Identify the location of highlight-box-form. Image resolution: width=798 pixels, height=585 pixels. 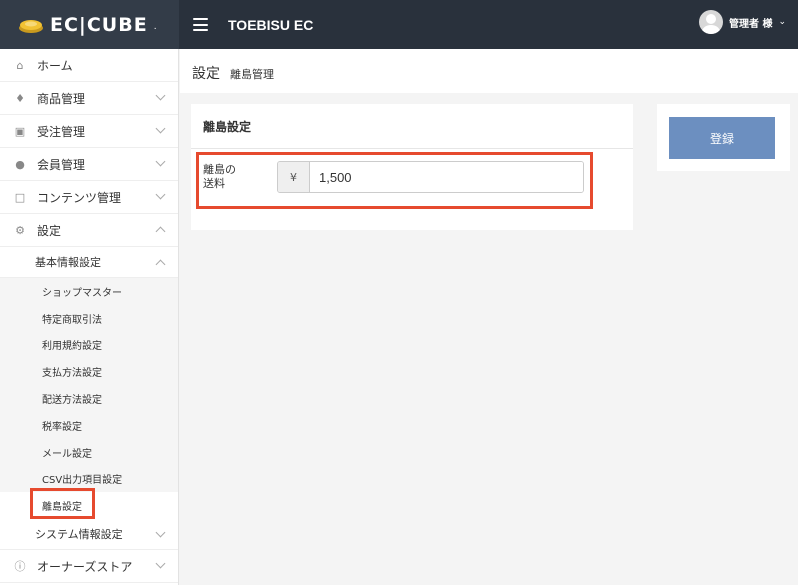
(394, 180).